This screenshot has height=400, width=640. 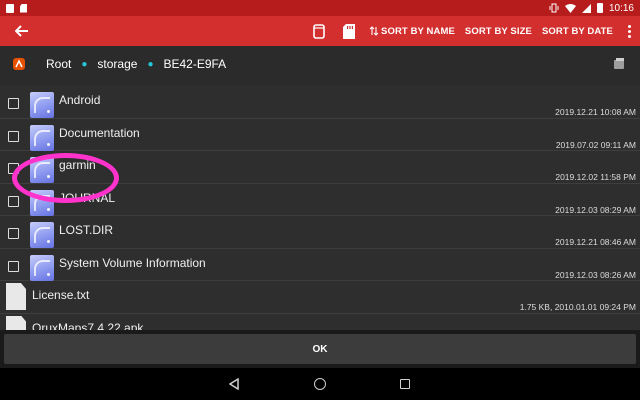 I want to click on nav-home-icon, so click(x=320, y=384).